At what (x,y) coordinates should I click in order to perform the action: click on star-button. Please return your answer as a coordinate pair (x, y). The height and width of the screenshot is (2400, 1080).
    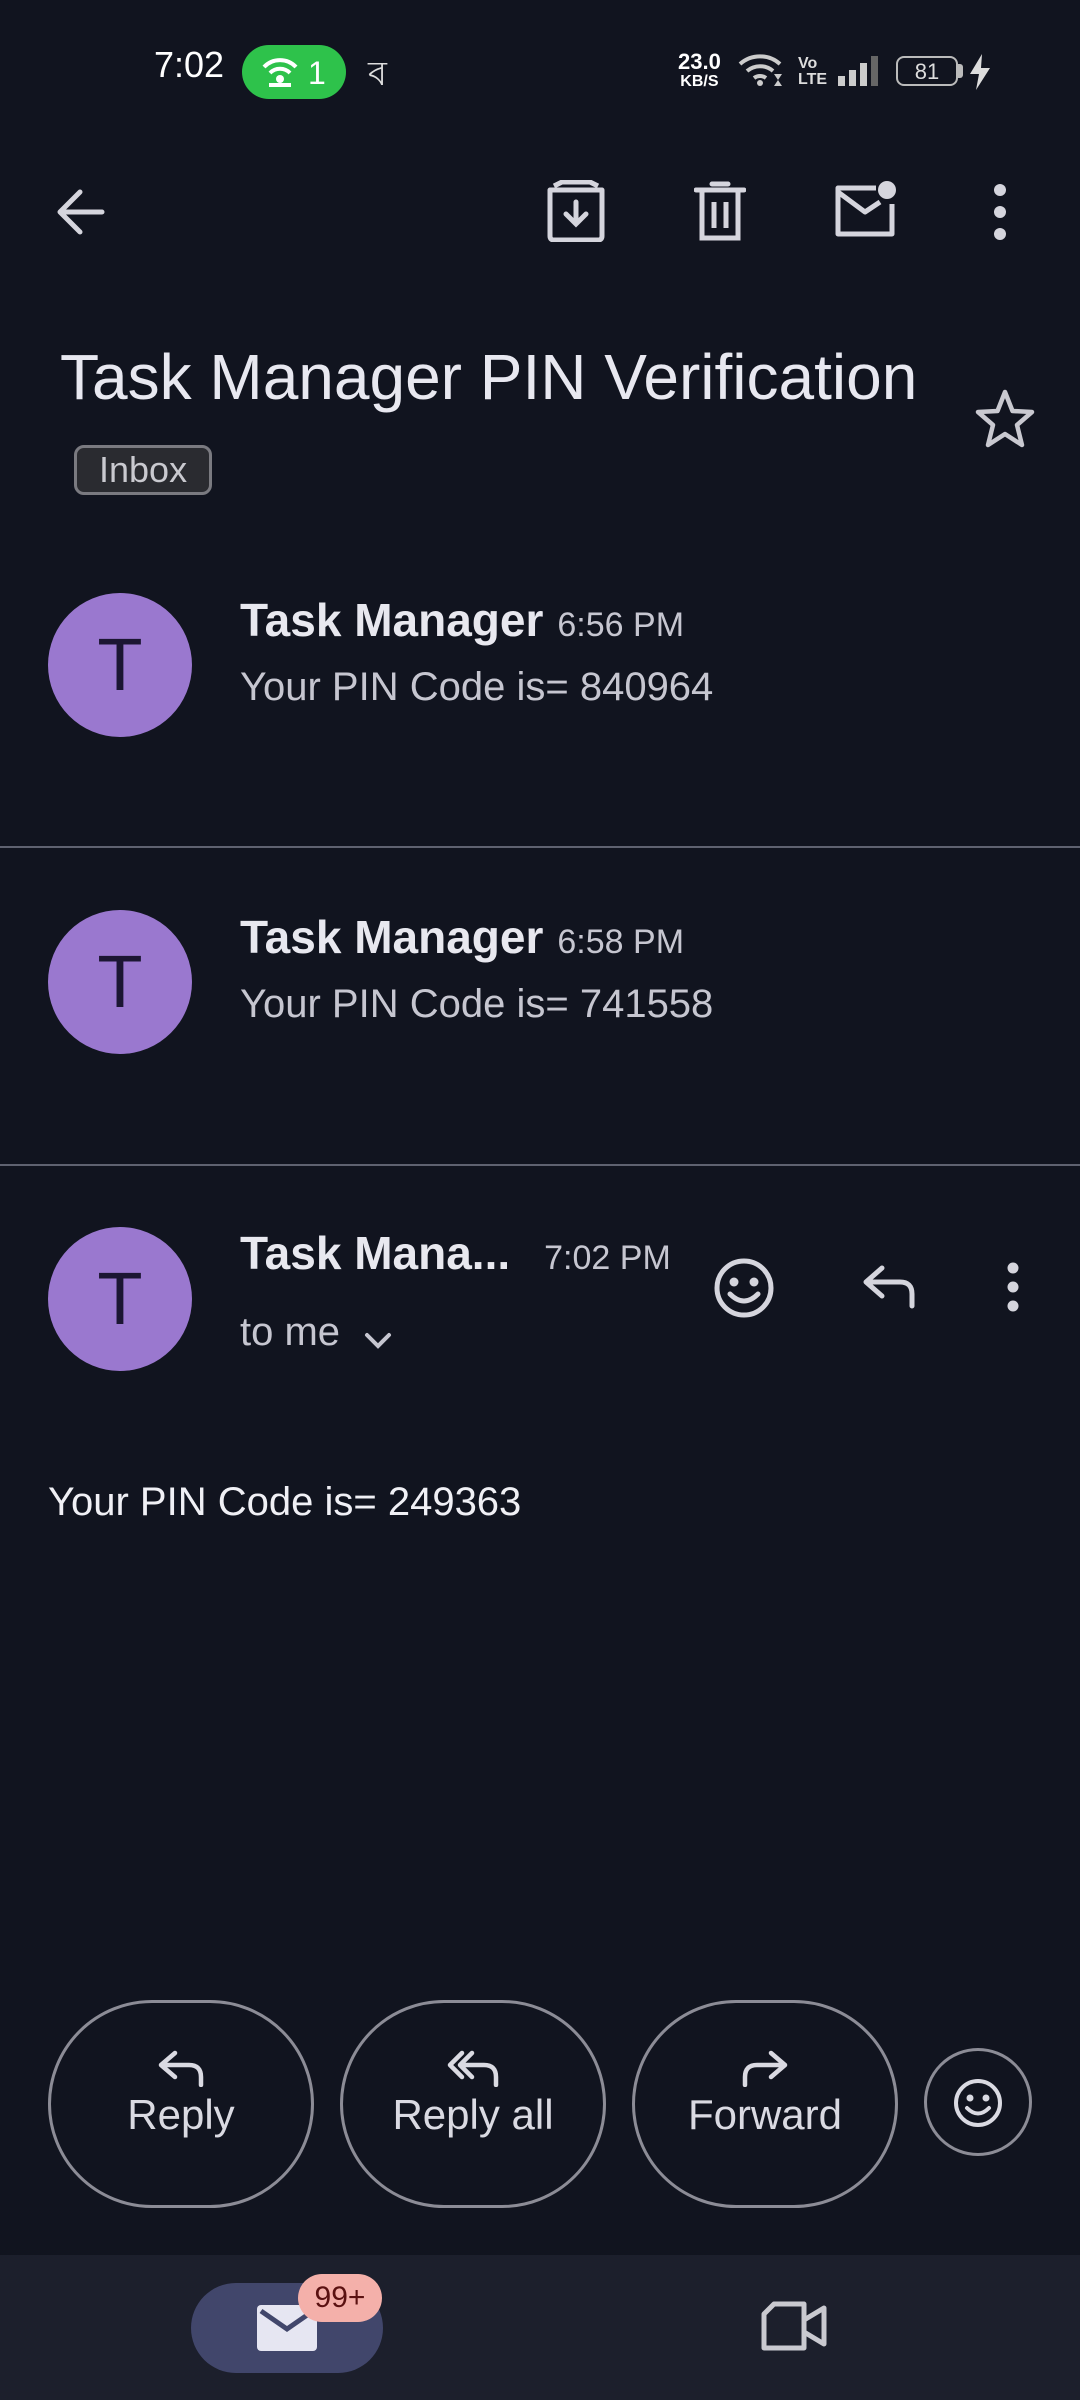
    Looking at the image, I should click on (1005, 419).